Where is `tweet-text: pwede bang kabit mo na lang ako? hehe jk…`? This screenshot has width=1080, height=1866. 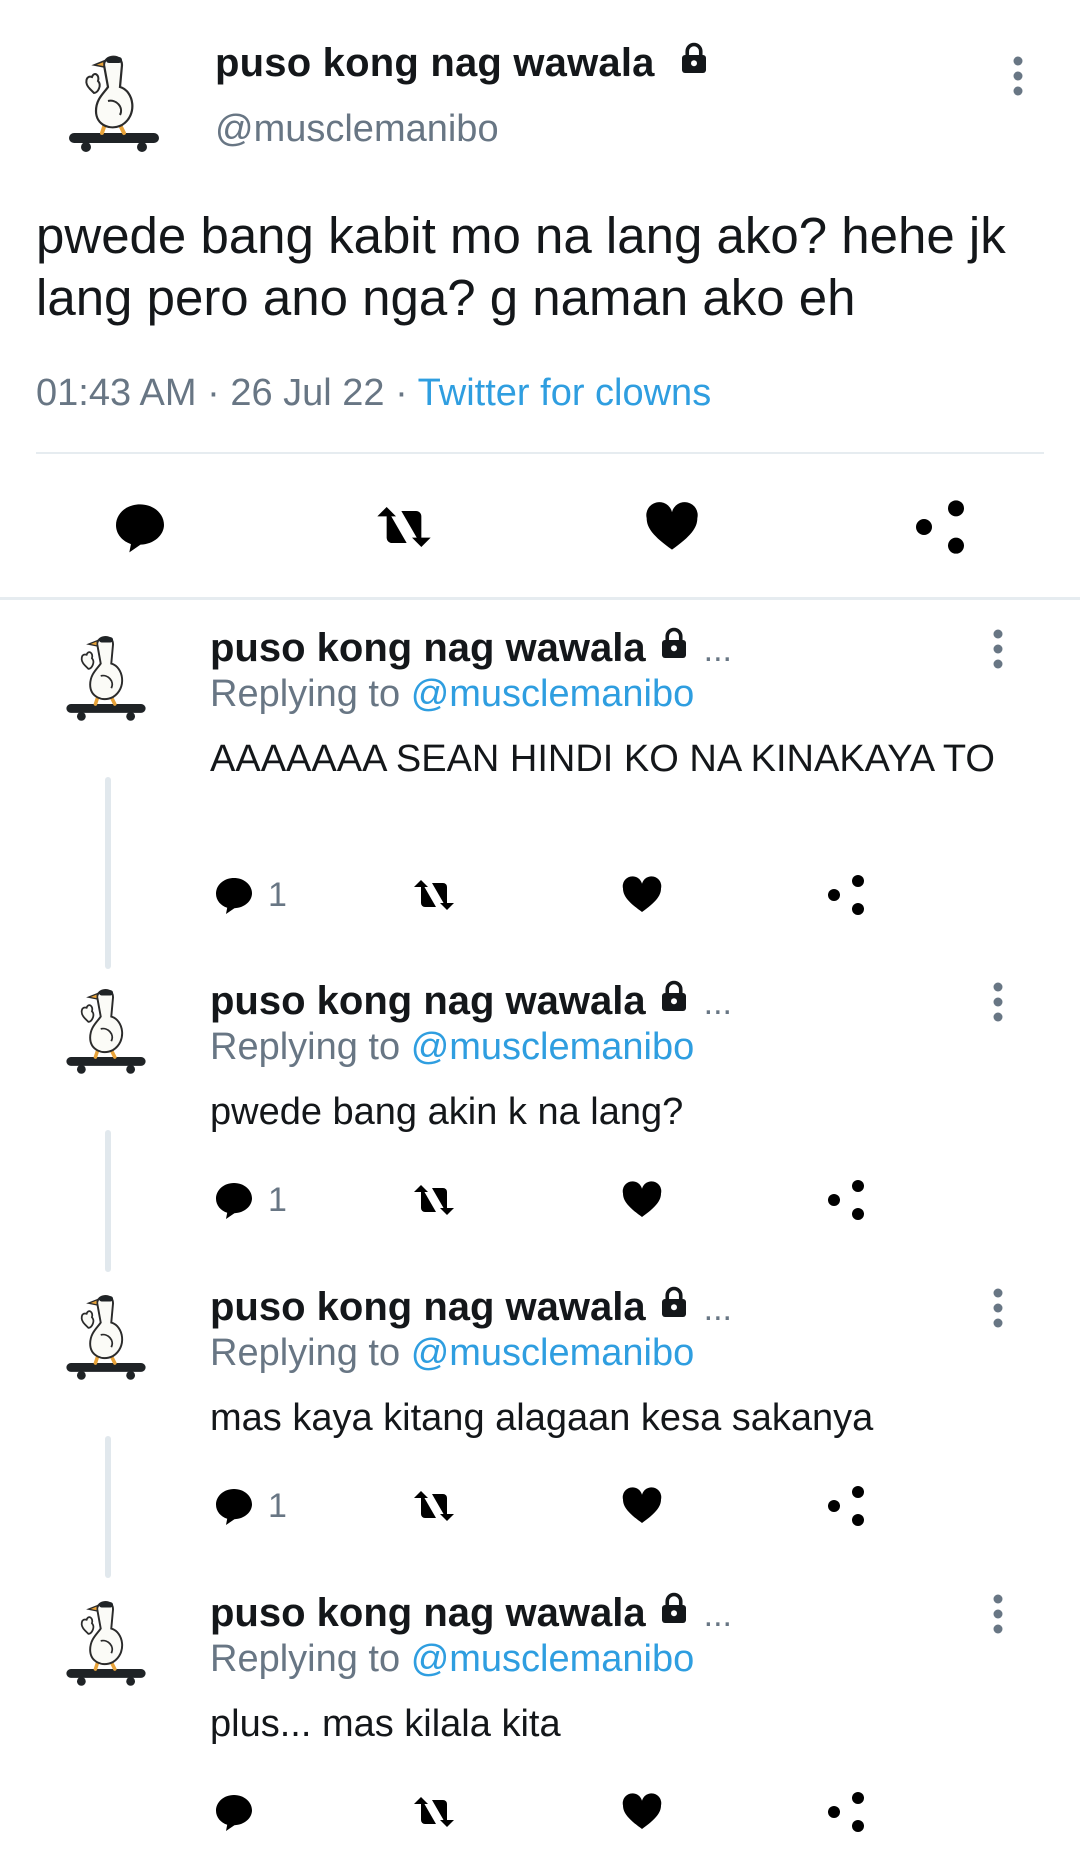 tweet-text: pwede bang kabit mo na lang ako? hehe jk… is located at coordinates (521, 266).